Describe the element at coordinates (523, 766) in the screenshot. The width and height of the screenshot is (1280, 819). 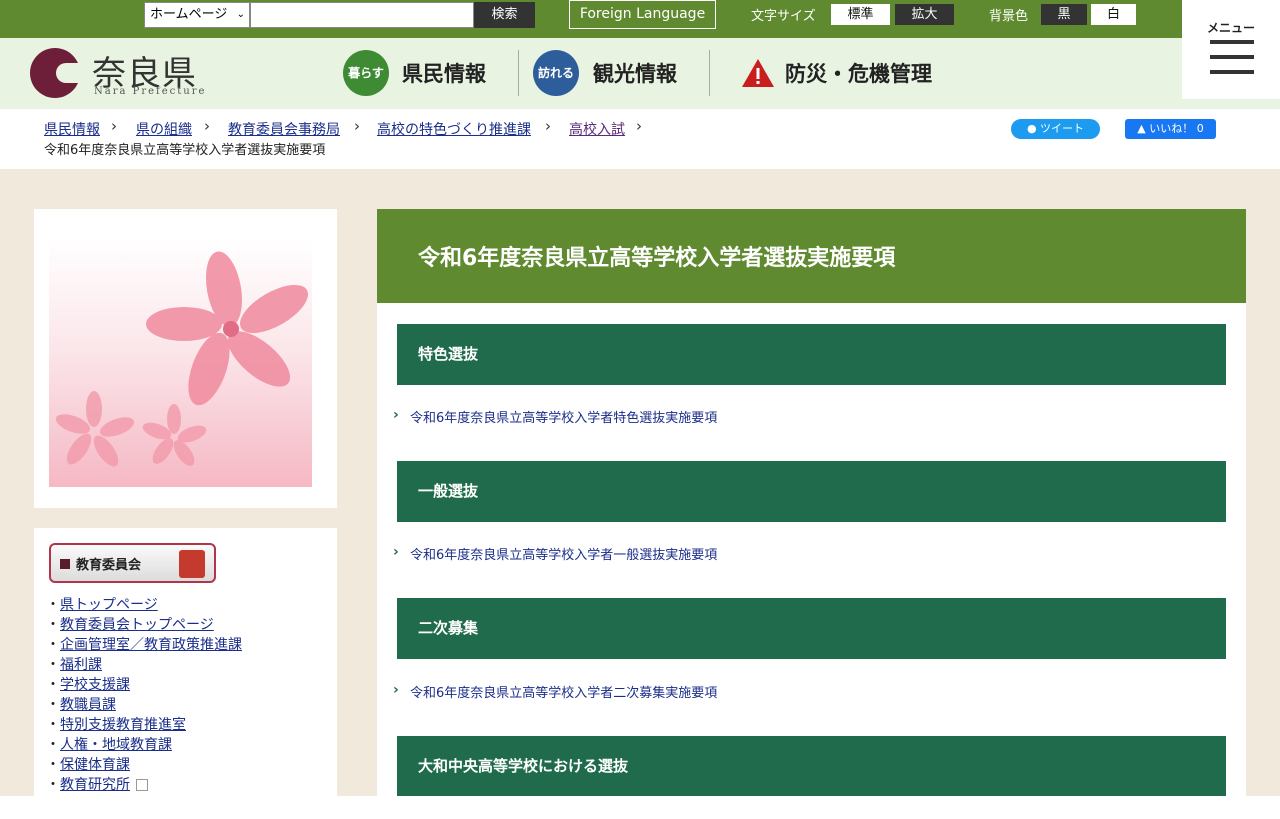
I see `section-heading-text: 大和中央高等学校における選抜` at that location.